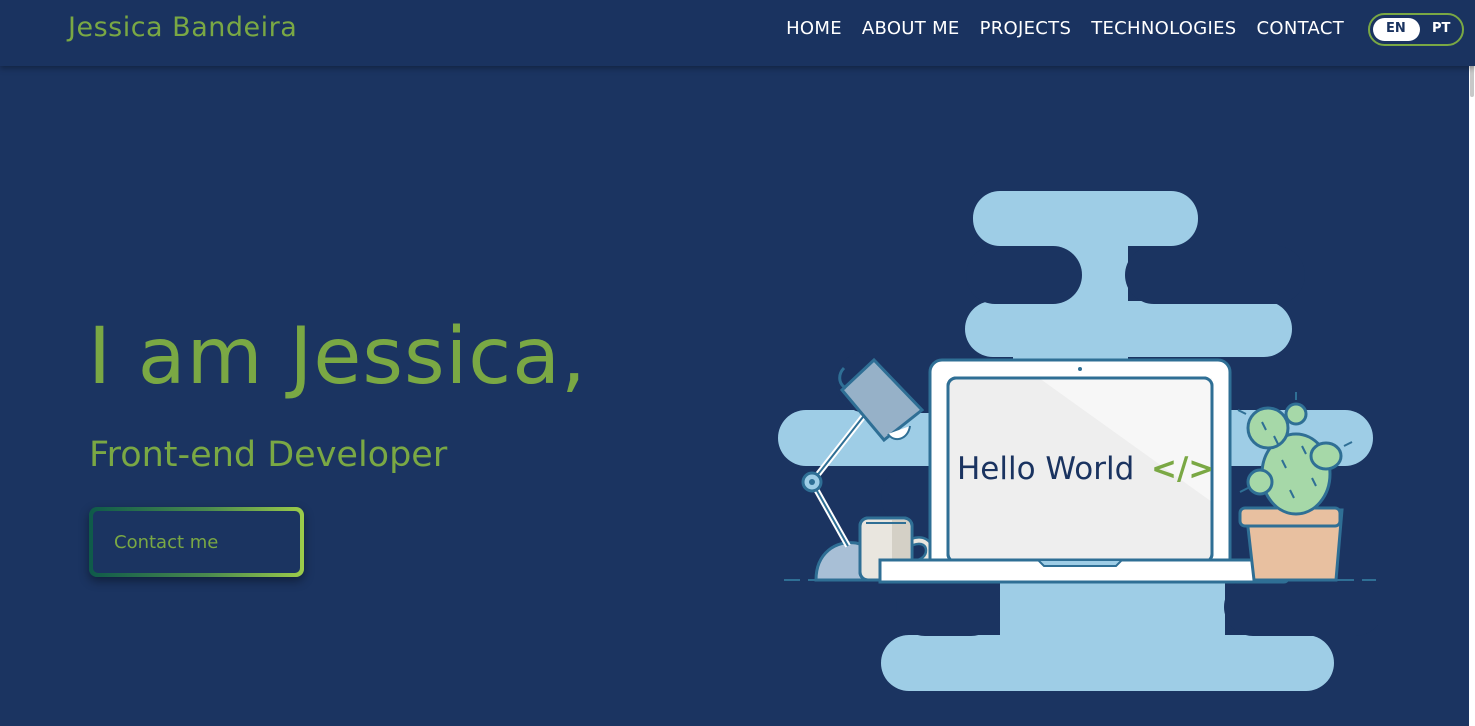  I want to click on language-option-en: EN, so click(1396, 28).